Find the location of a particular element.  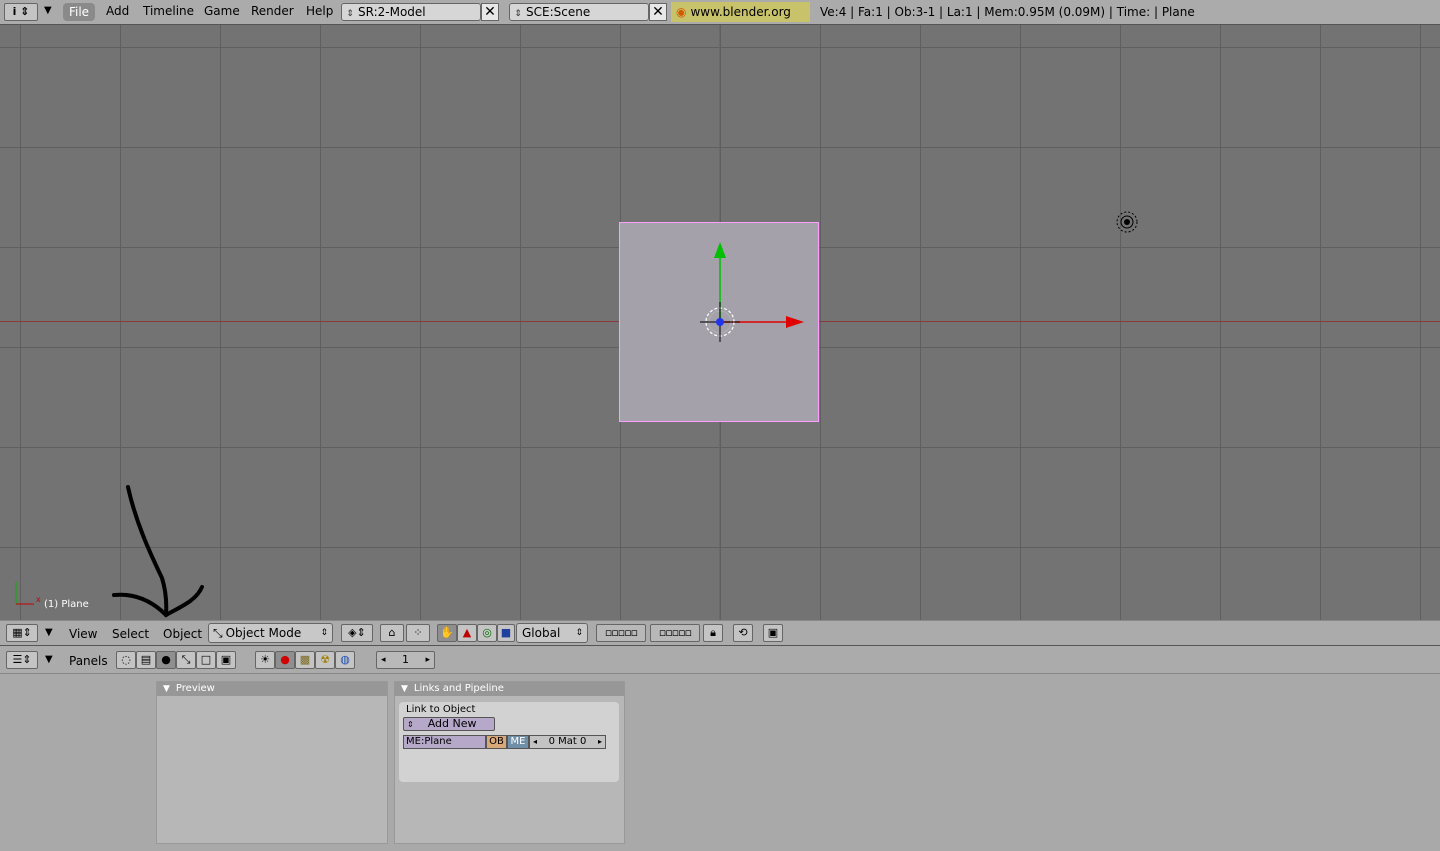

link-me-button: ME is located at coordinates (518, 742).